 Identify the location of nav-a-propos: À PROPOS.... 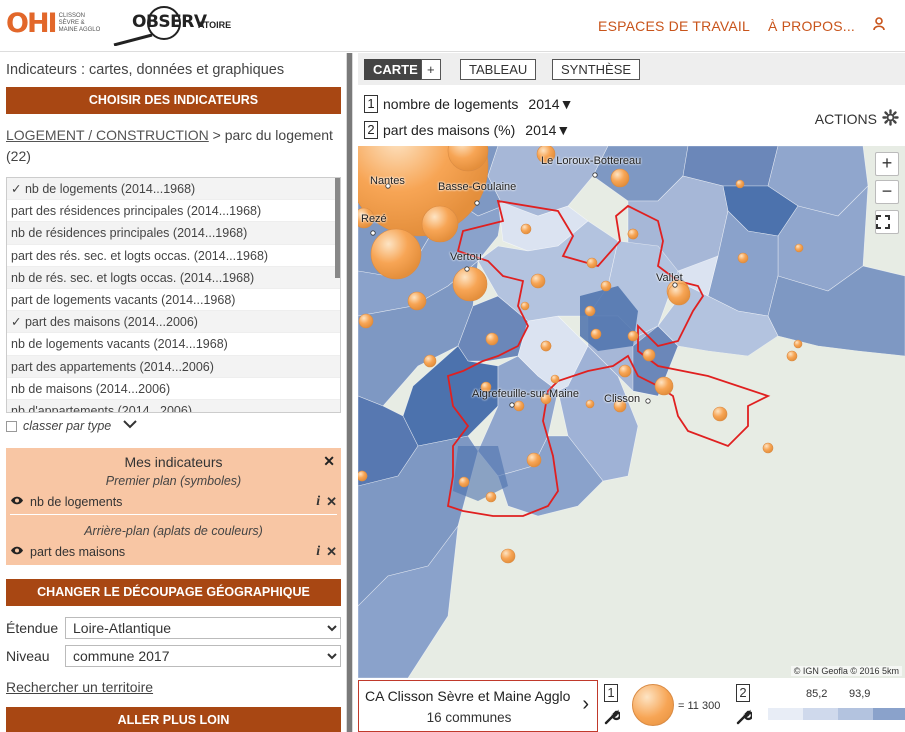
(811, 26).